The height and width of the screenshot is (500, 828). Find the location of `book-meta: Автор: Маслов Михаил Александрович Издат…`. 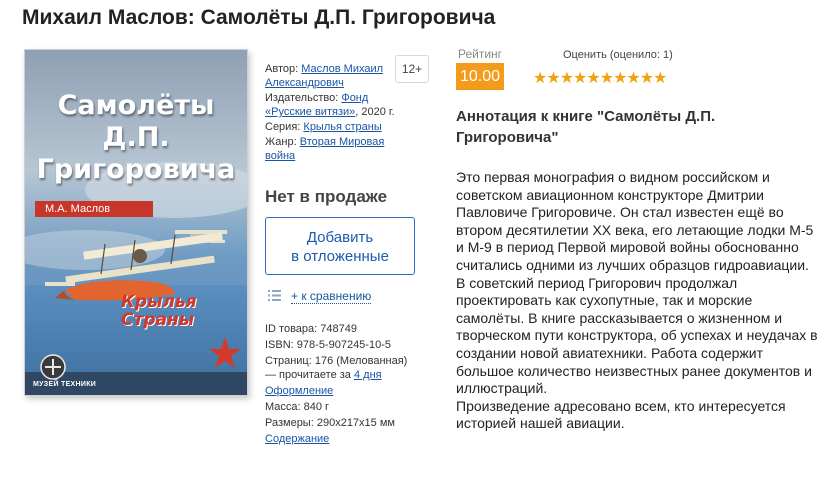

book-meta: Автор: Маслов Михаил Александрович Издат… is located at coordinates (333, 113).